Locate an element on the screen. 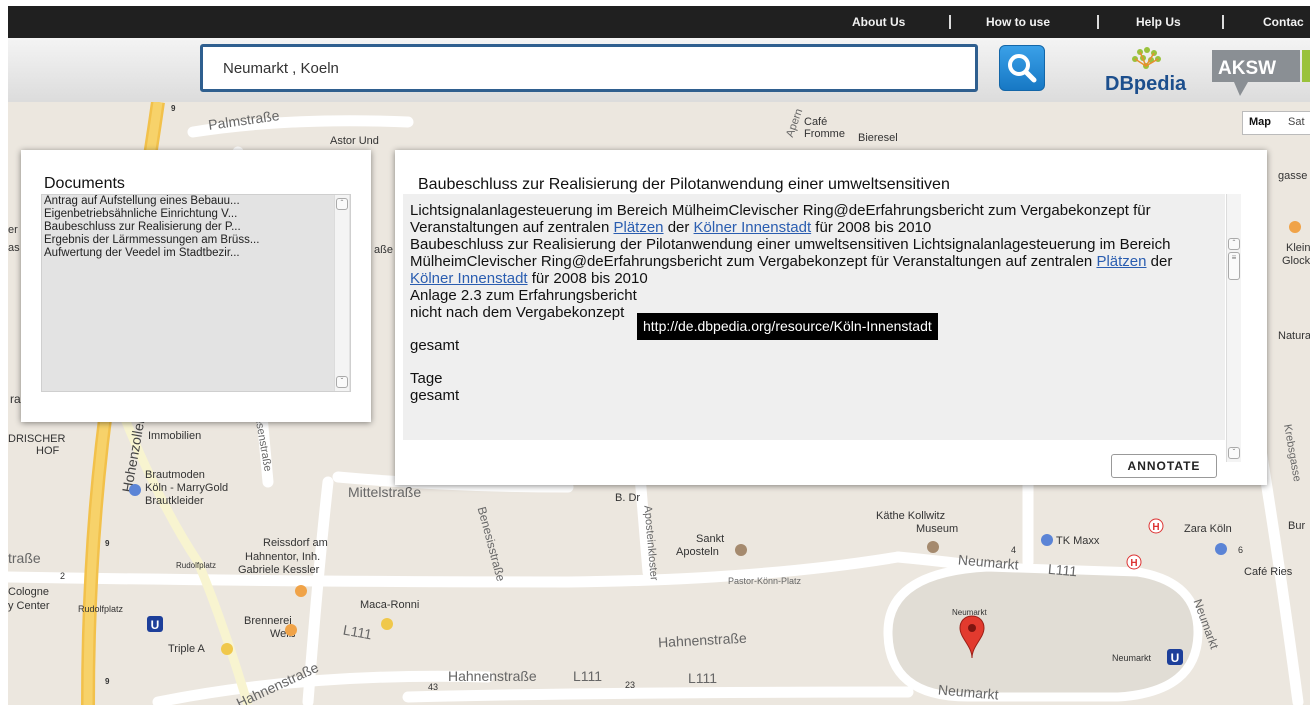  nav-contact: Contac is located at coordinates (1283, 22).